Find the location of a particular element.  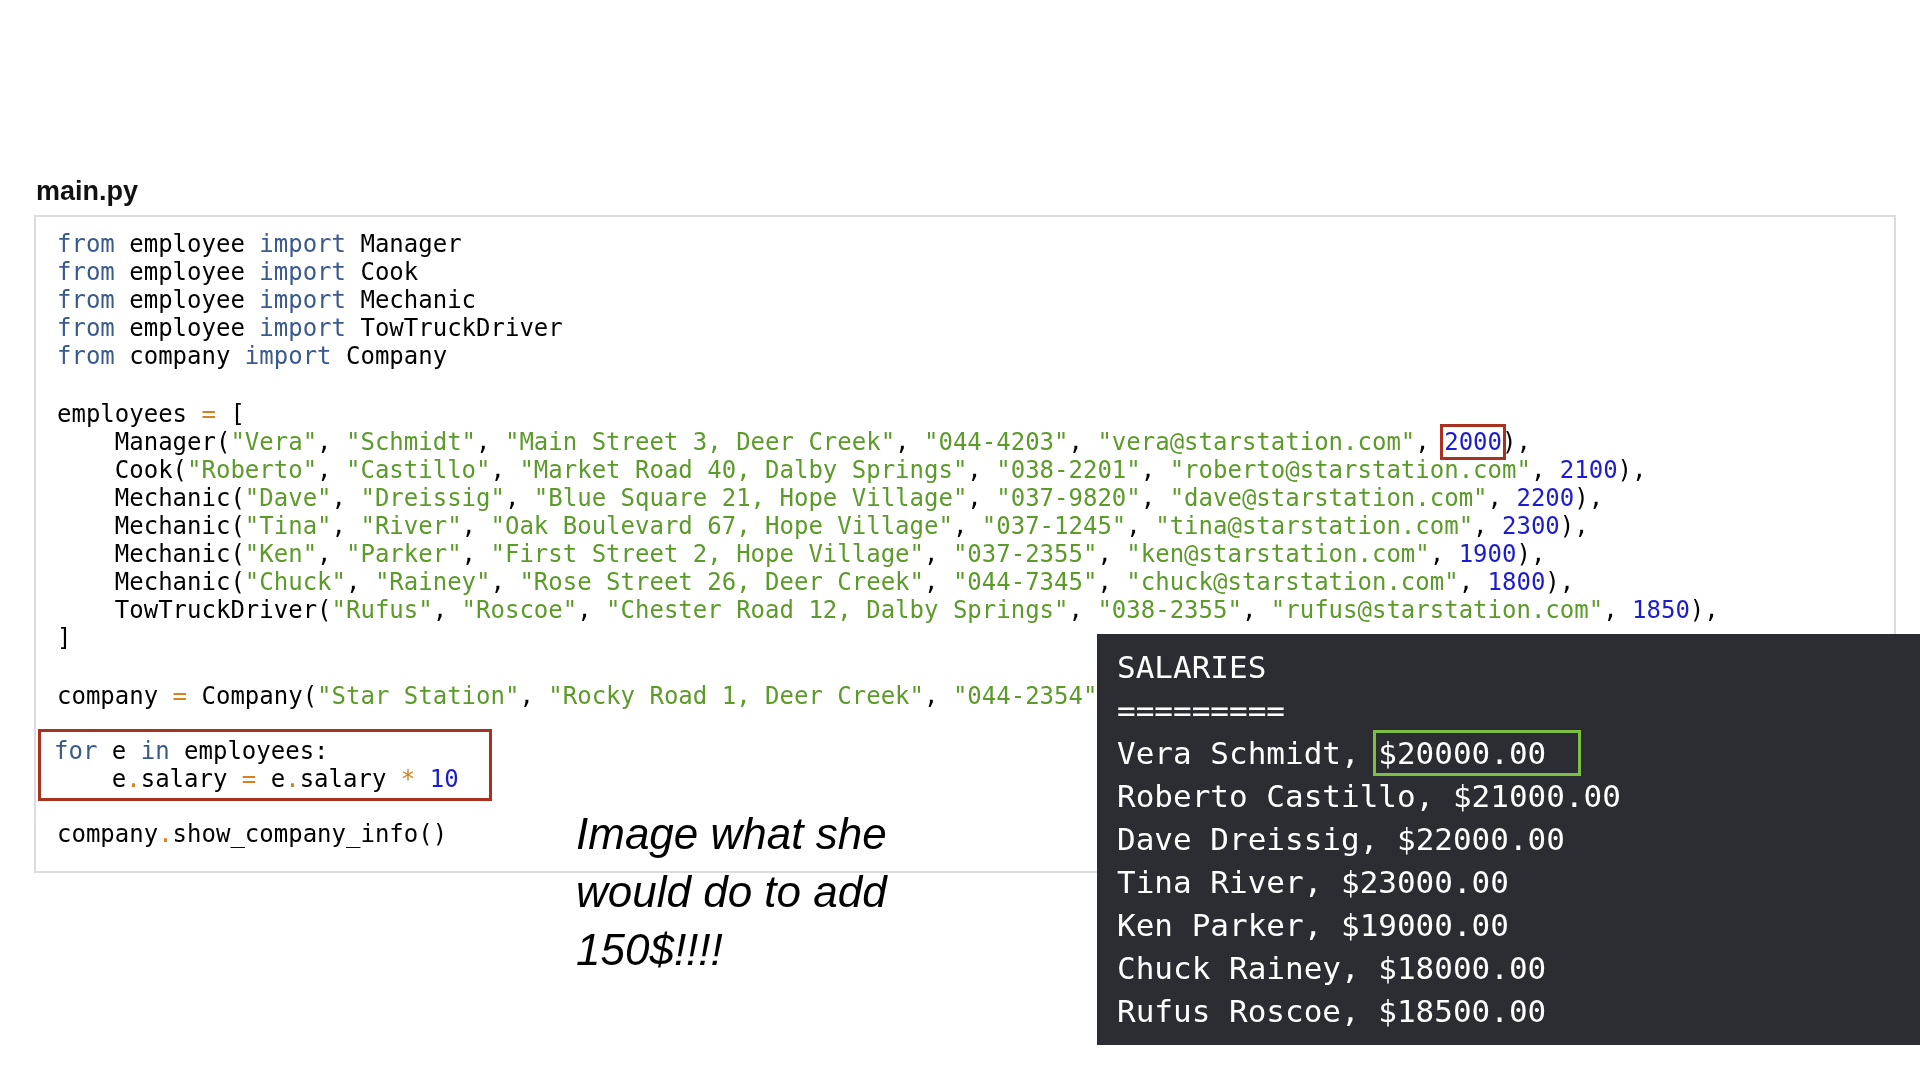

code-line: from employee import Manager is located at coordinates (259, 244).